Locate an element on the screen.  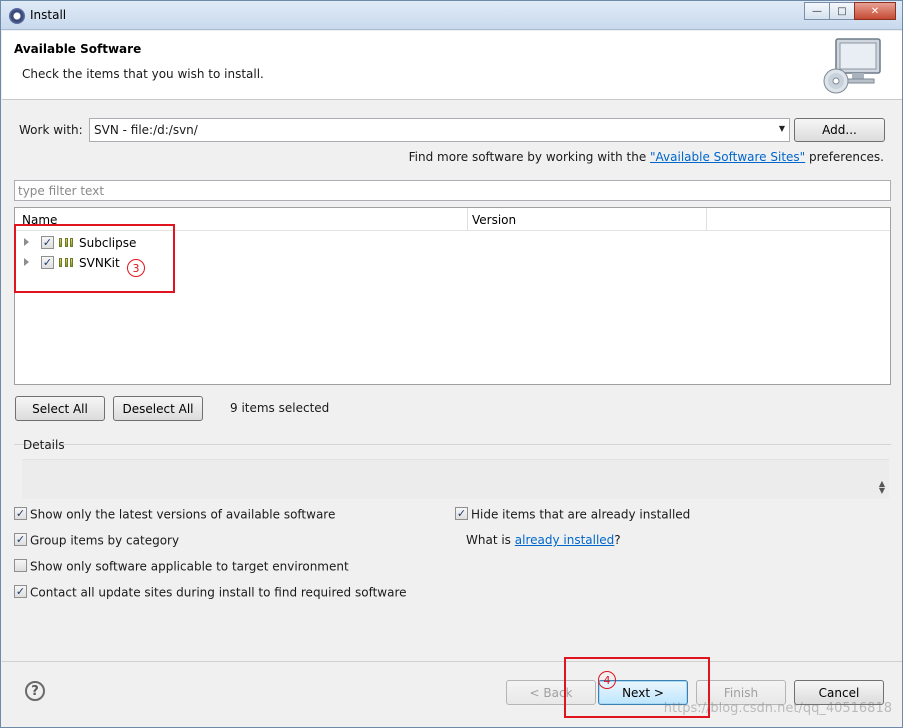
annotation-number-step3: 3 is located at coordinates (136, 268).